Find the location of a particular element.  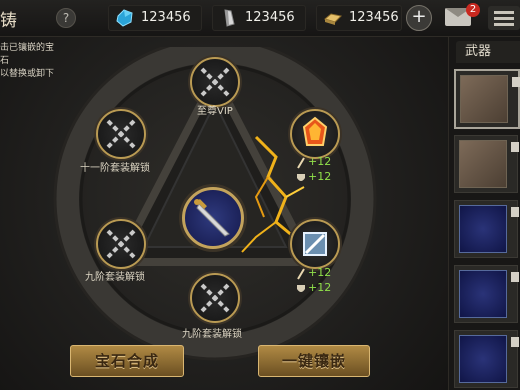

resource-silver: 123456 is located at coordinates (259, 18).